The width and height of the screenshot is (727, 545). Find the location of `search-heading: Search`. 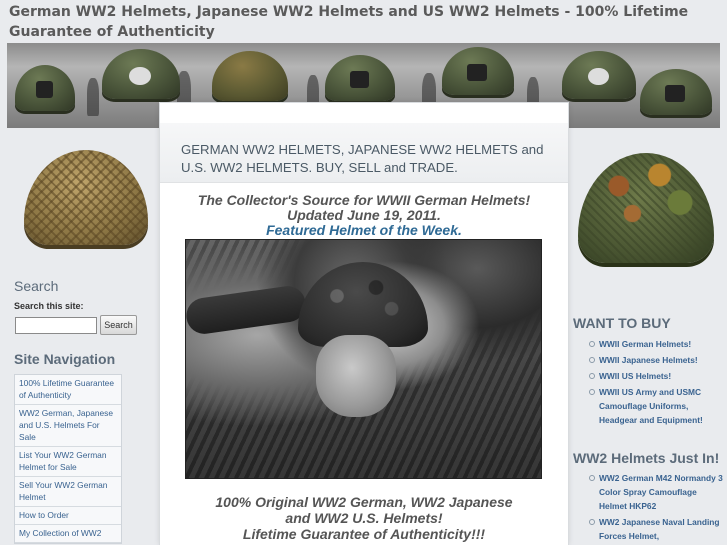

search-heading: Search is located at coordinates (36, 286).